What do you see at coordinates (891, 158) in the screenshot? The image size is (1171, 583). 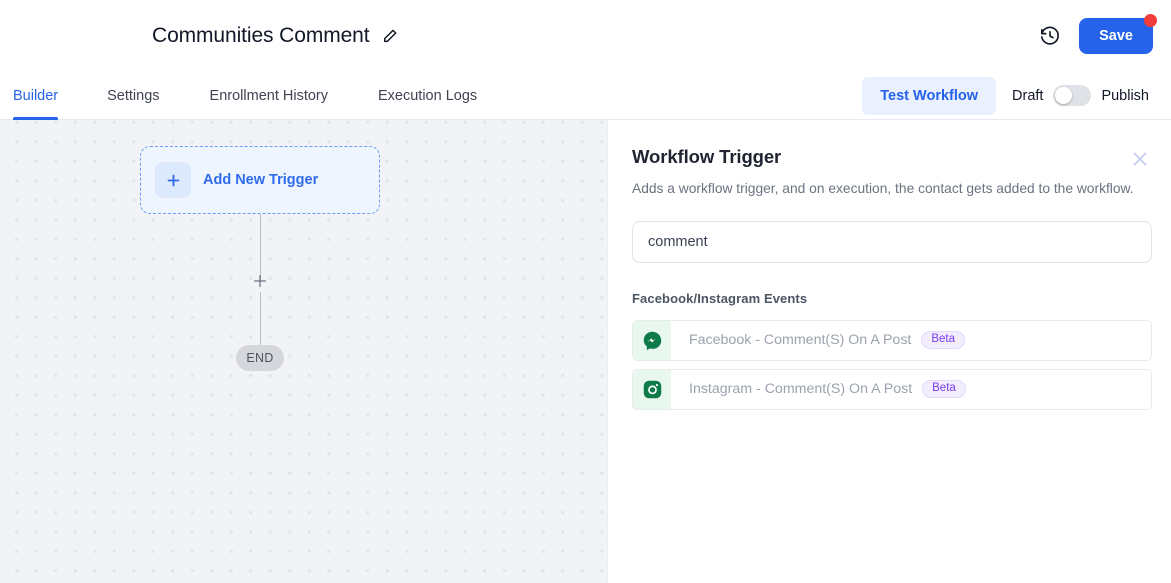 I see `panel-header: Workflow Trigger` at bounding box center [891, 158].